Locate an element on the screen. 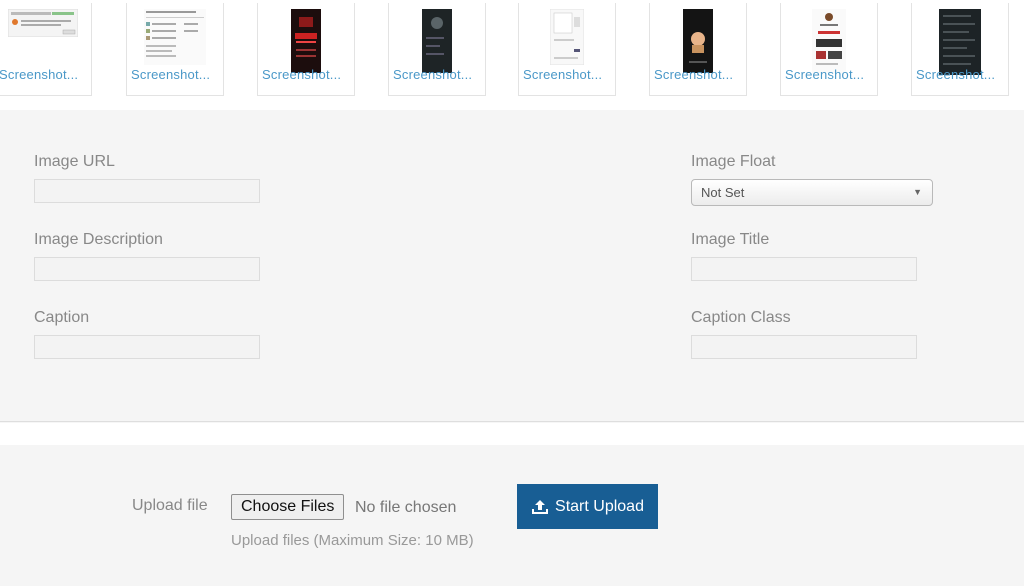  caption-class-label: Caption Class is located at coordinates (741, 317).